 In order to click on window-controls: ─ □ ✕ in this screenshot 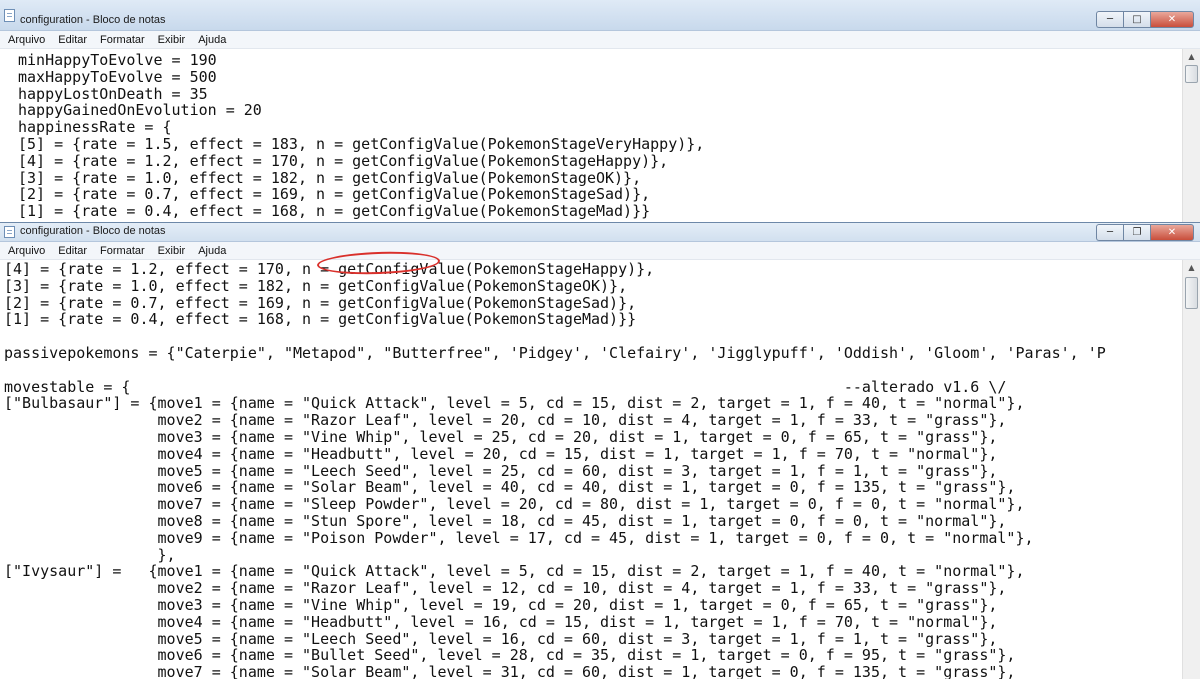, I will do `click(1145, 19)`.